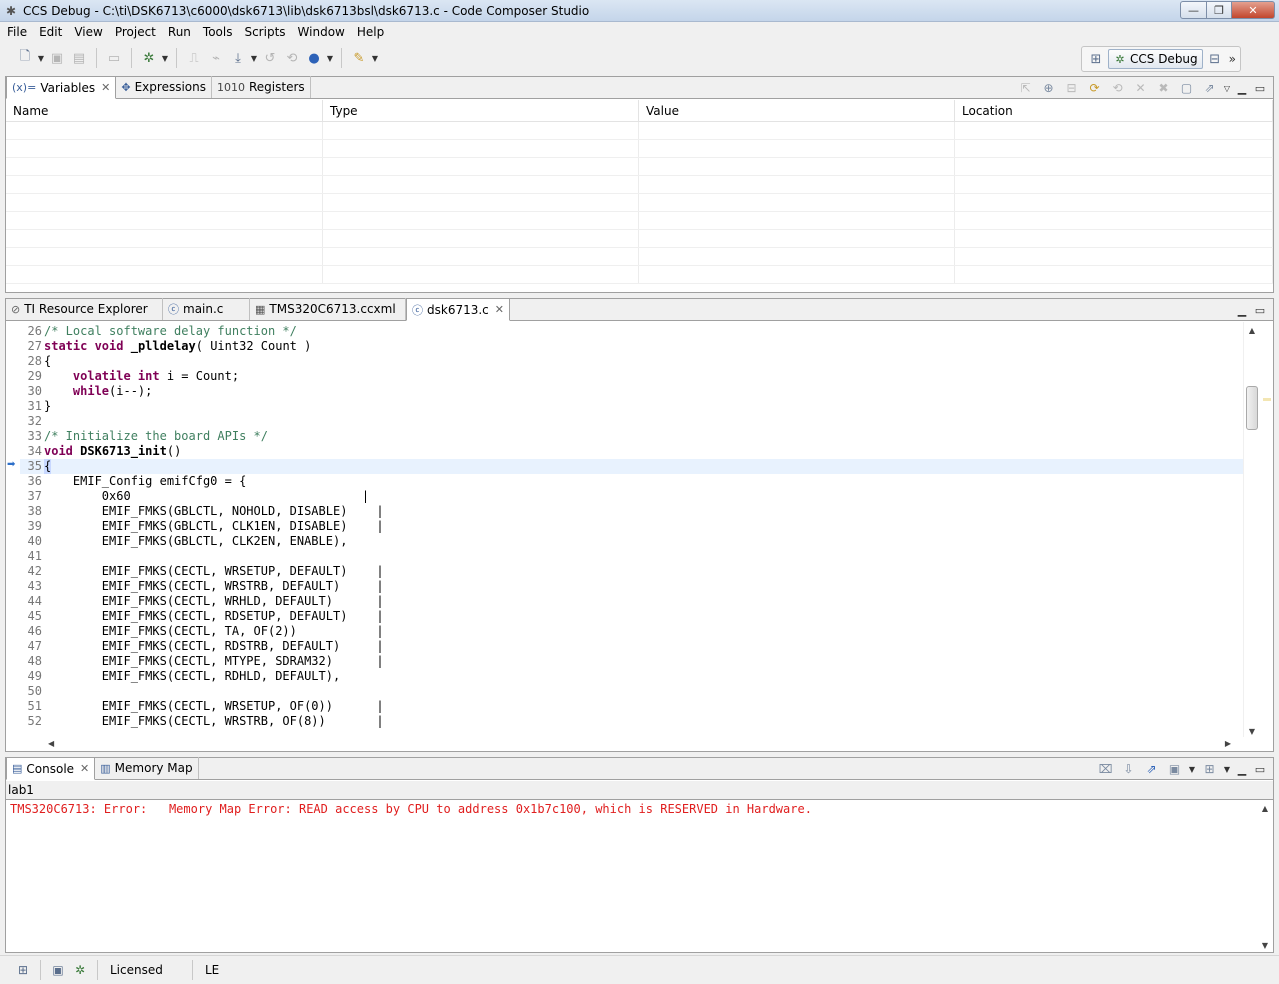 The width and height of the screenshot is (1279, 984). Describe the element at coordinates (254, 58) in the screenshot. I see `load-dropdown-icon: ▼` at that location.